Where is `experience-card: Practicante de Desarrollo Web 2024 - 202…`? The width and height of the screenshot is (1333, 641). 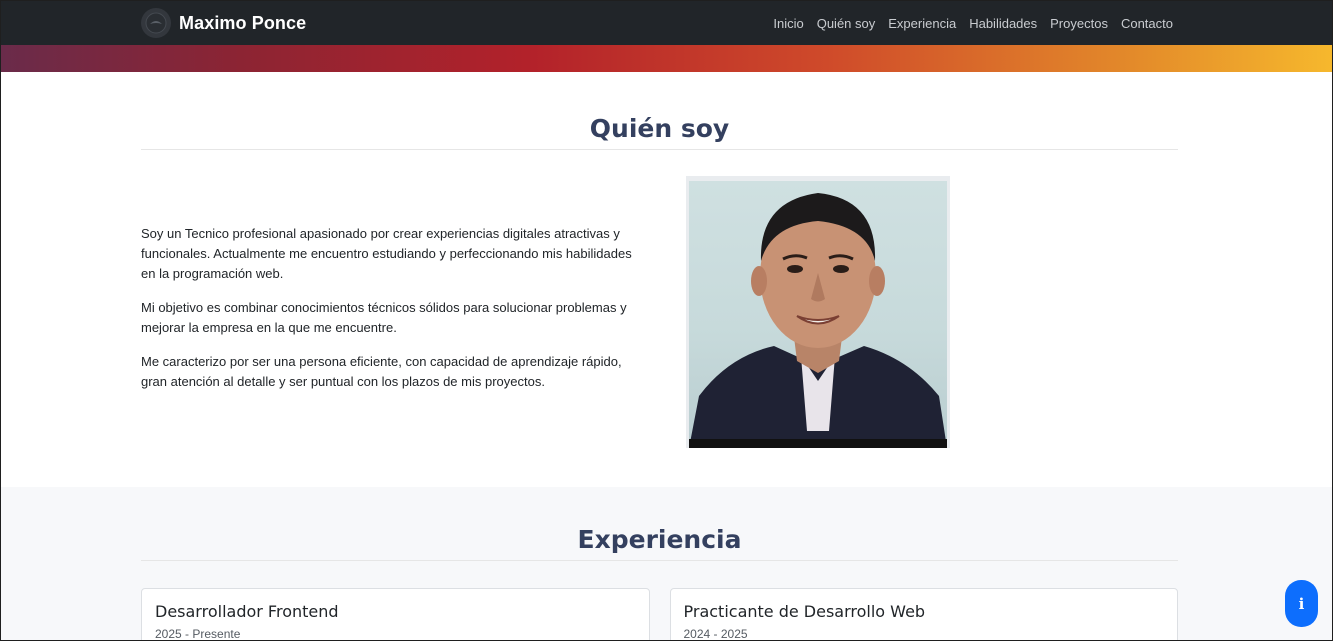
experience-card: Practicante de Desarrollo Web 2024 - 202… is located at coordinates (923, 614).